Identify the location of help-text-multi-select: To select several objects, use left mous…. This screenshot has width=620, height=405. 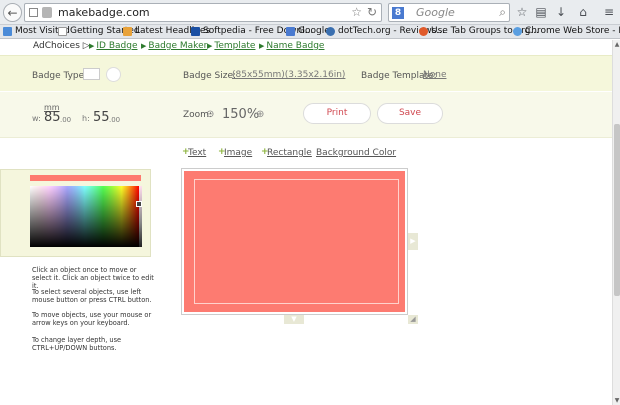
(92, 296).